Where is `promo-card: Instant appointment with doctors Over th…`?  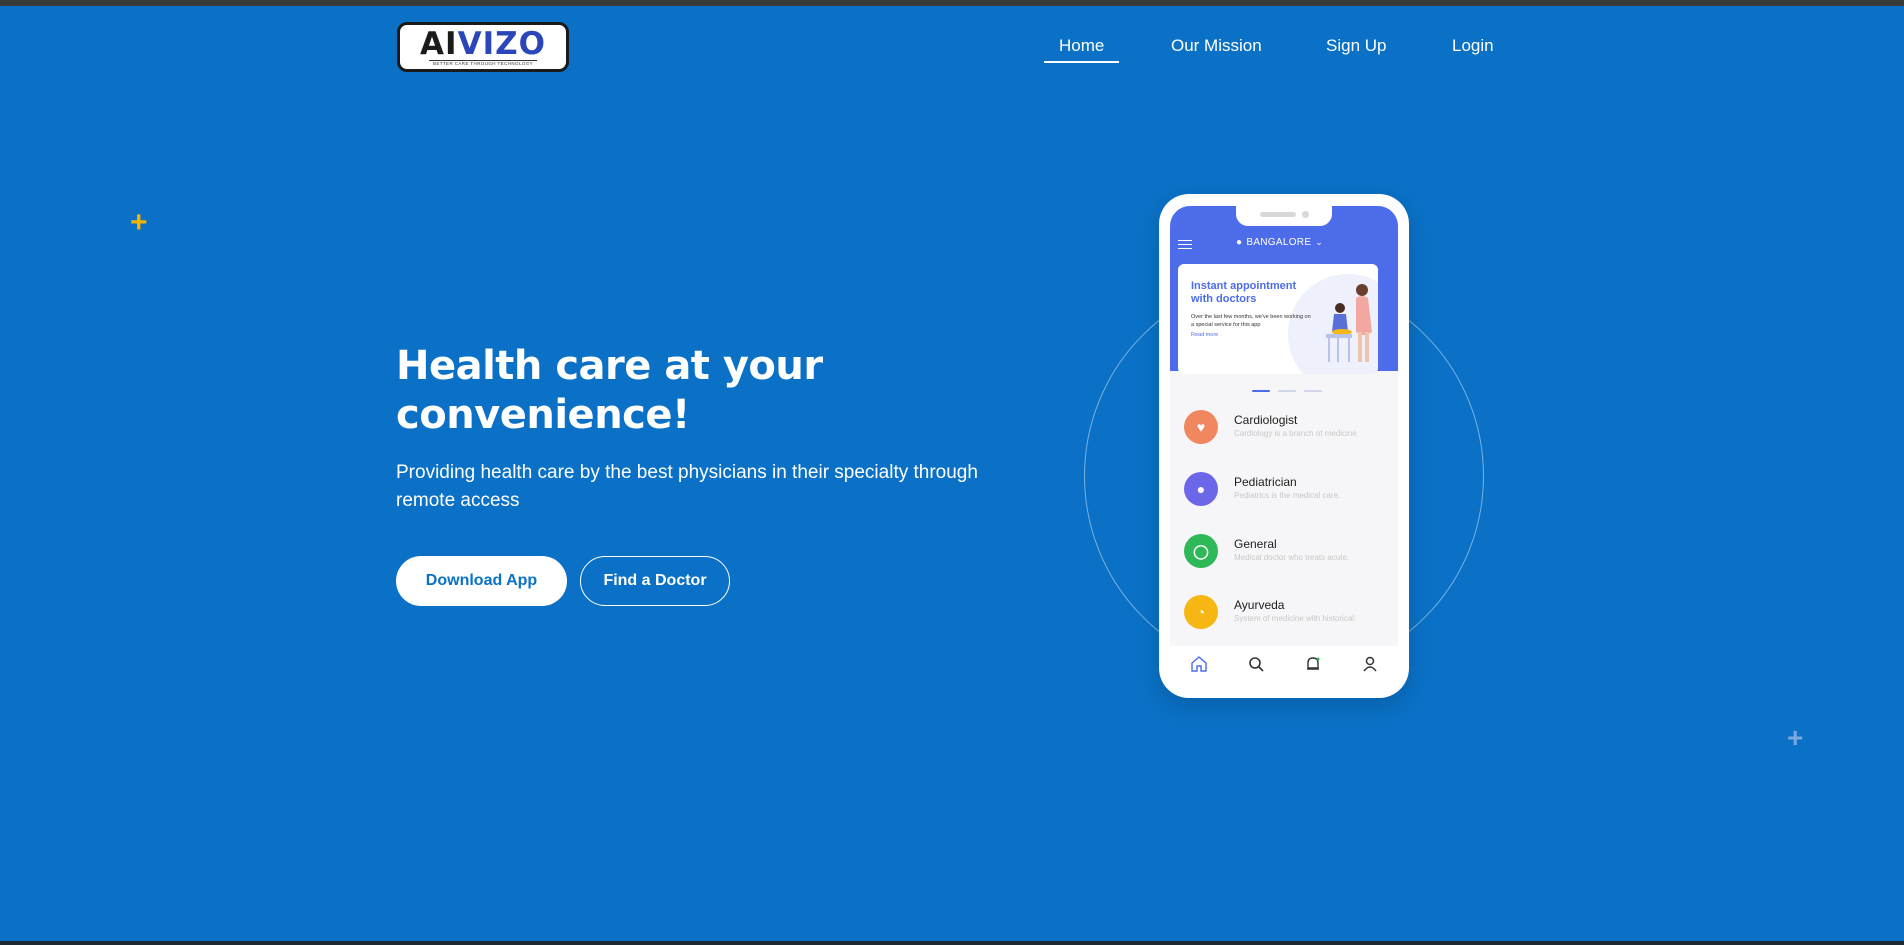
promo-card: Instant appointment with doctors Over th… is located at coordinates (1278, 319).